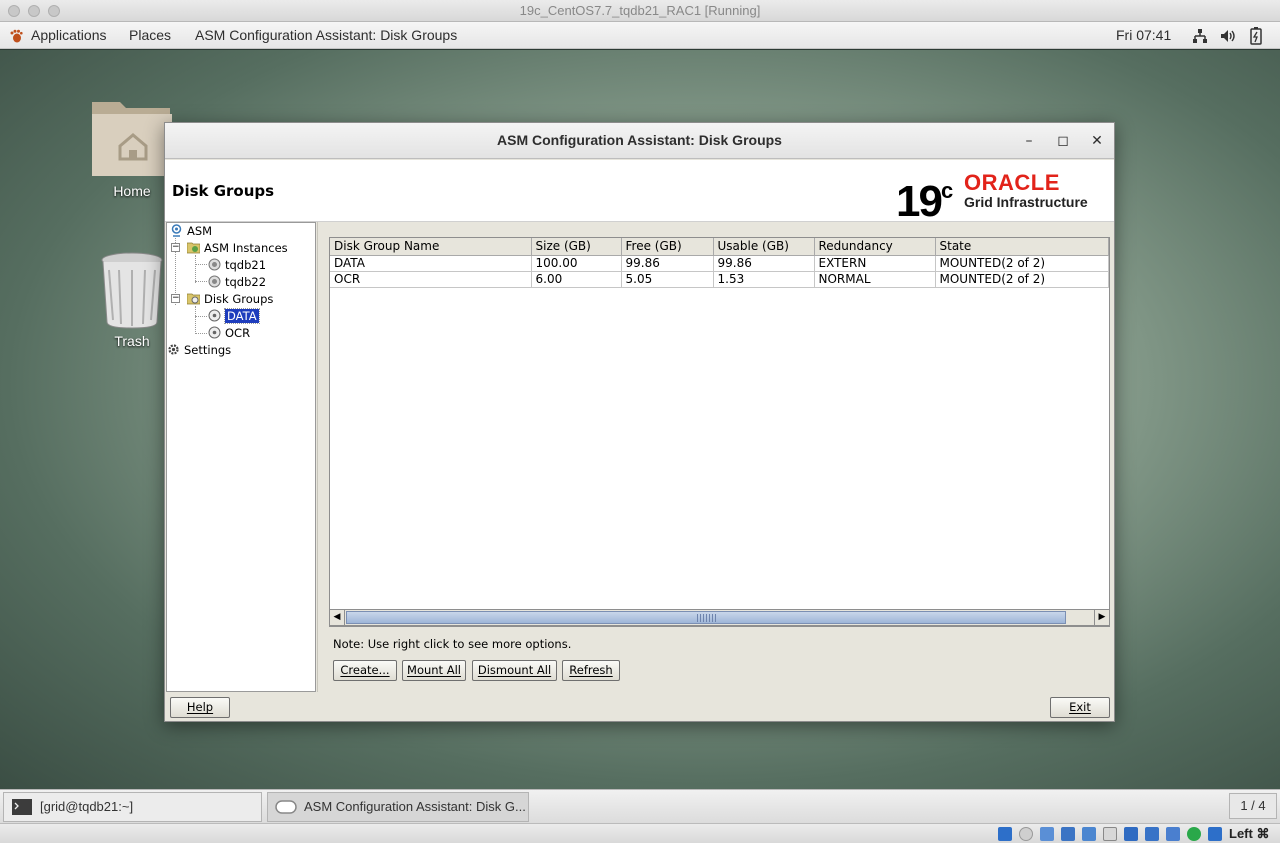 Image resolution: width=1280 pixels, height=843 pixels. Describe the element at coordinates (1228, 36) in the screenshot. I see `volume-icon` at that location.